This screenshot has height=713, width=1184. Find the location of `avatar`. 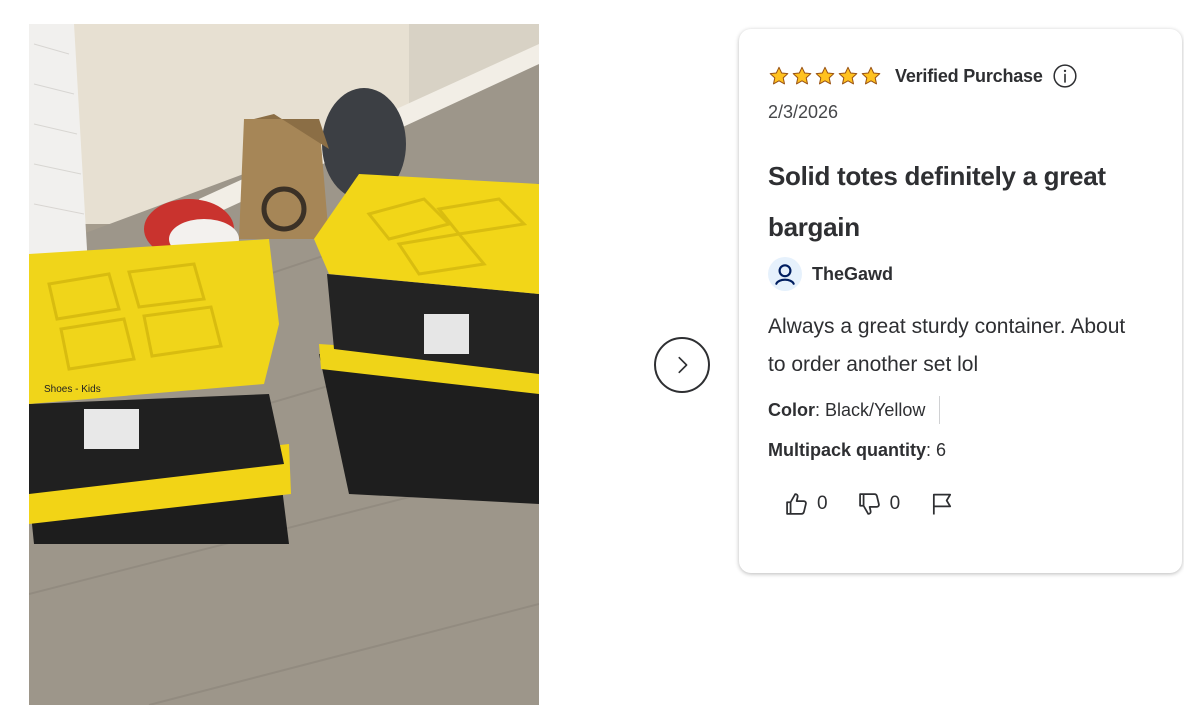

avatar is located at coordinates (785, 274).